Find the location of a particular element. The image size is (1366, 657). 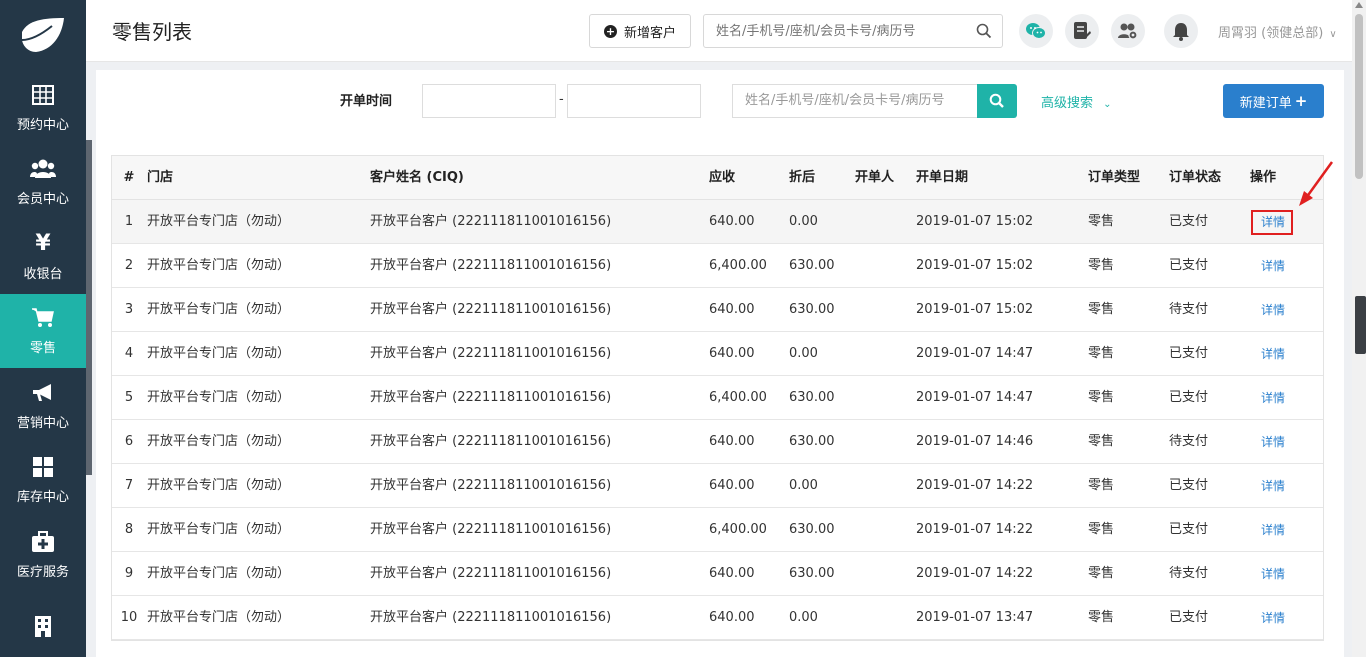

annotation-highlight-box is located at coordinates (1272, 222).